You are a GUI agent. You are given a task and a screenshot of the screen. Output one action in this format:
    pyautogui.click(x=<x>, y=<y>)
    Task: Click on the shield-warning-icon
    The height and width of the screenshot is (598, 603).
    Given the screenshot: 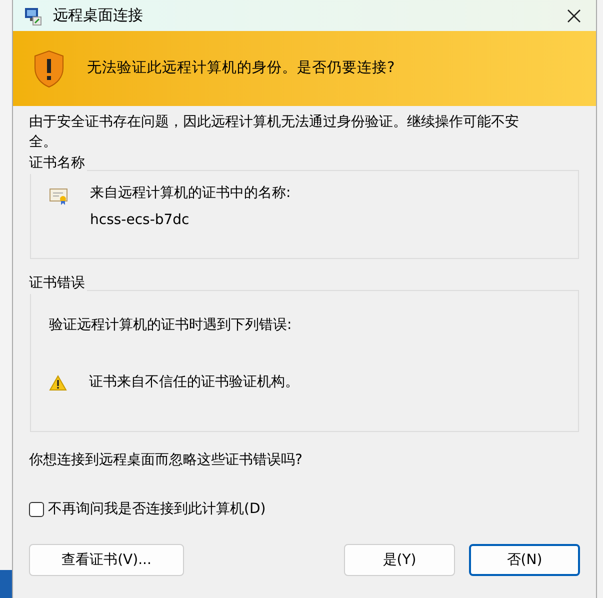 What is the action you would take?
    pyautogui.click(x=49, y=69)
    